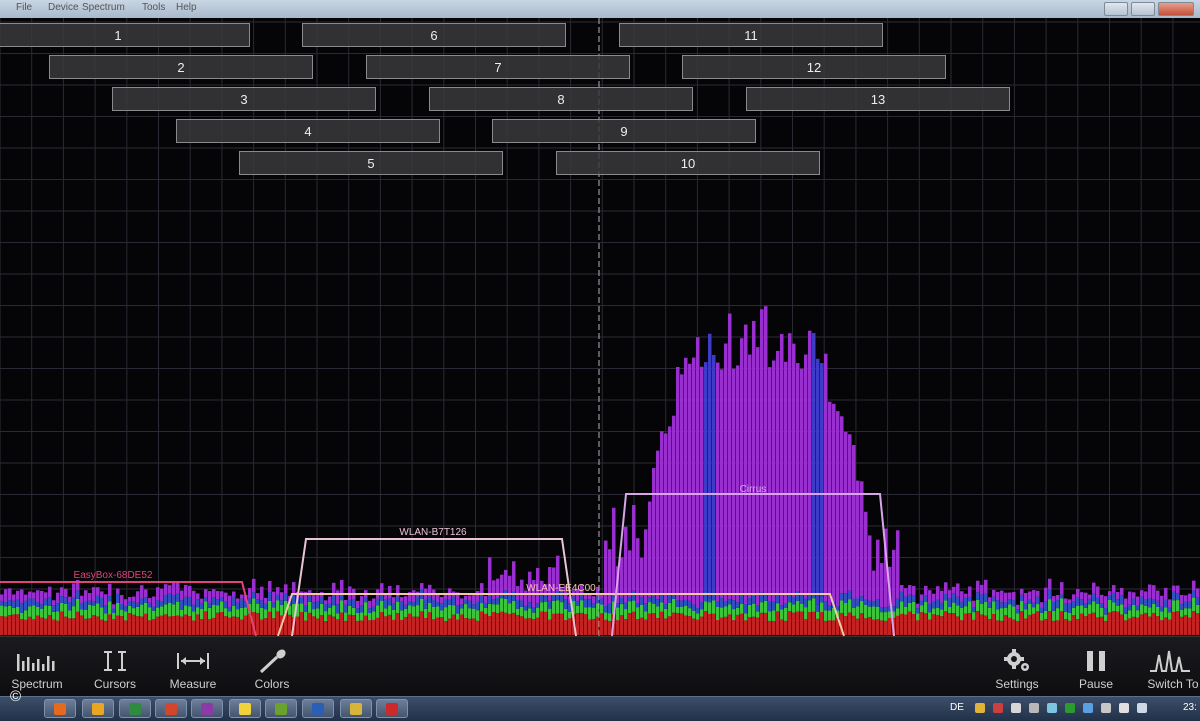 The height and width of the screenshot is (721, 1200). I want to click on taskbar-app-app-red, so click(392, 708).